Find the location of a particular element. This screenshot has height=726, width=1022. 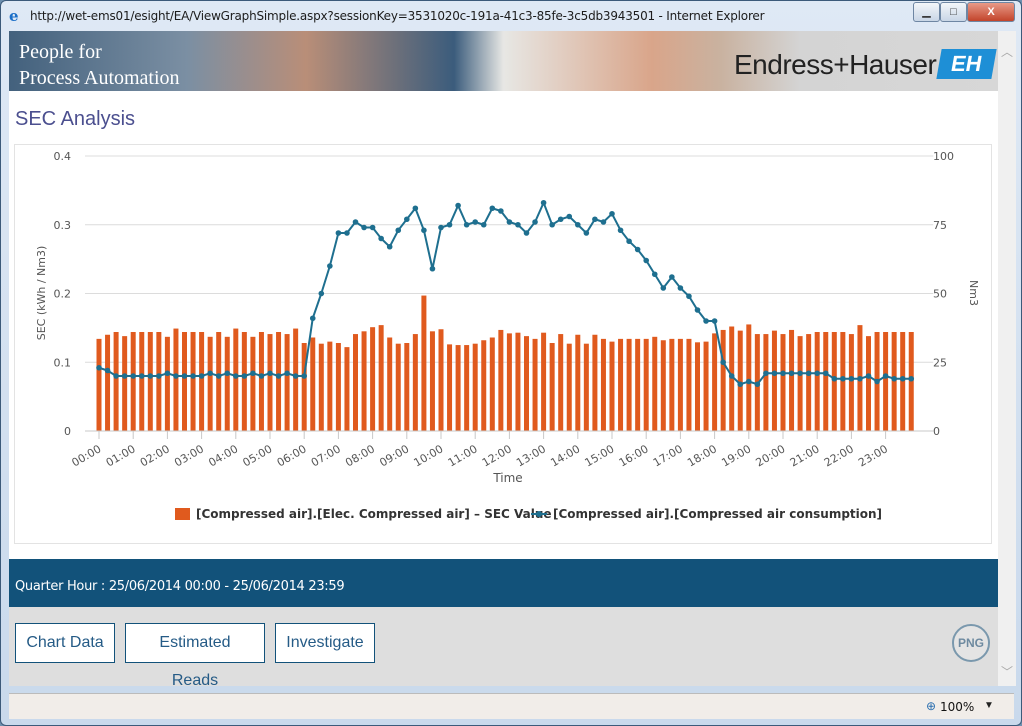

y-left-tick-label: 0.4 is located at coordinates (63, 156).